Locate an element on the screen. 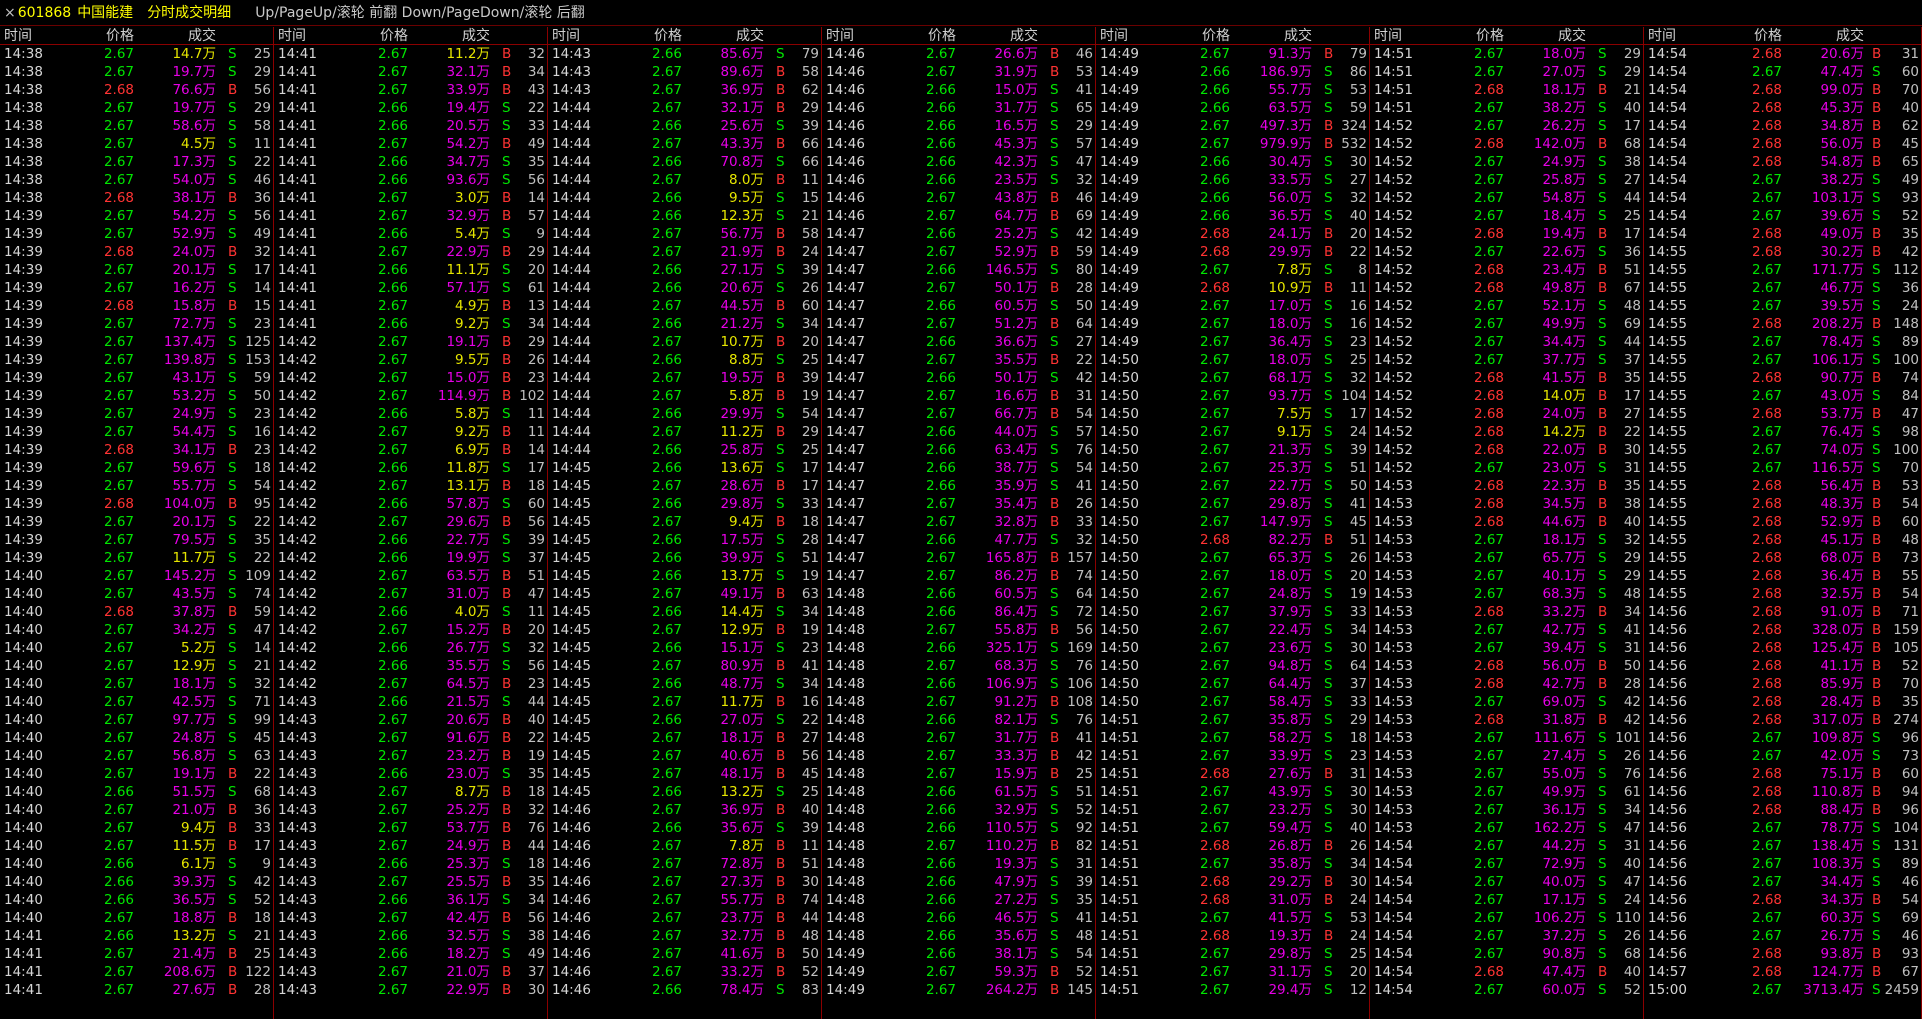  tick-count: 30 is located at coordinates (1632, 450).